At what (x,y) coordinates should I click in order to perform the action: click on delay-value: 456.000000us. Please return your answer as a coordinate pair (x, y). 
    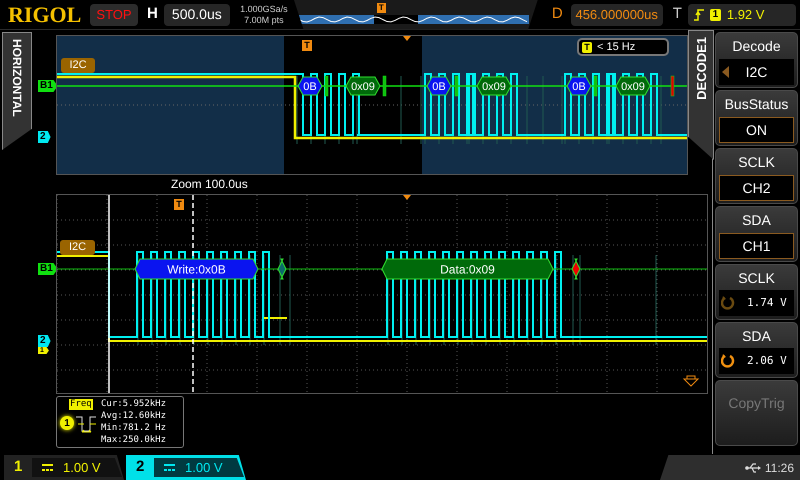
    Looking at the image, I should click on (616, 15).